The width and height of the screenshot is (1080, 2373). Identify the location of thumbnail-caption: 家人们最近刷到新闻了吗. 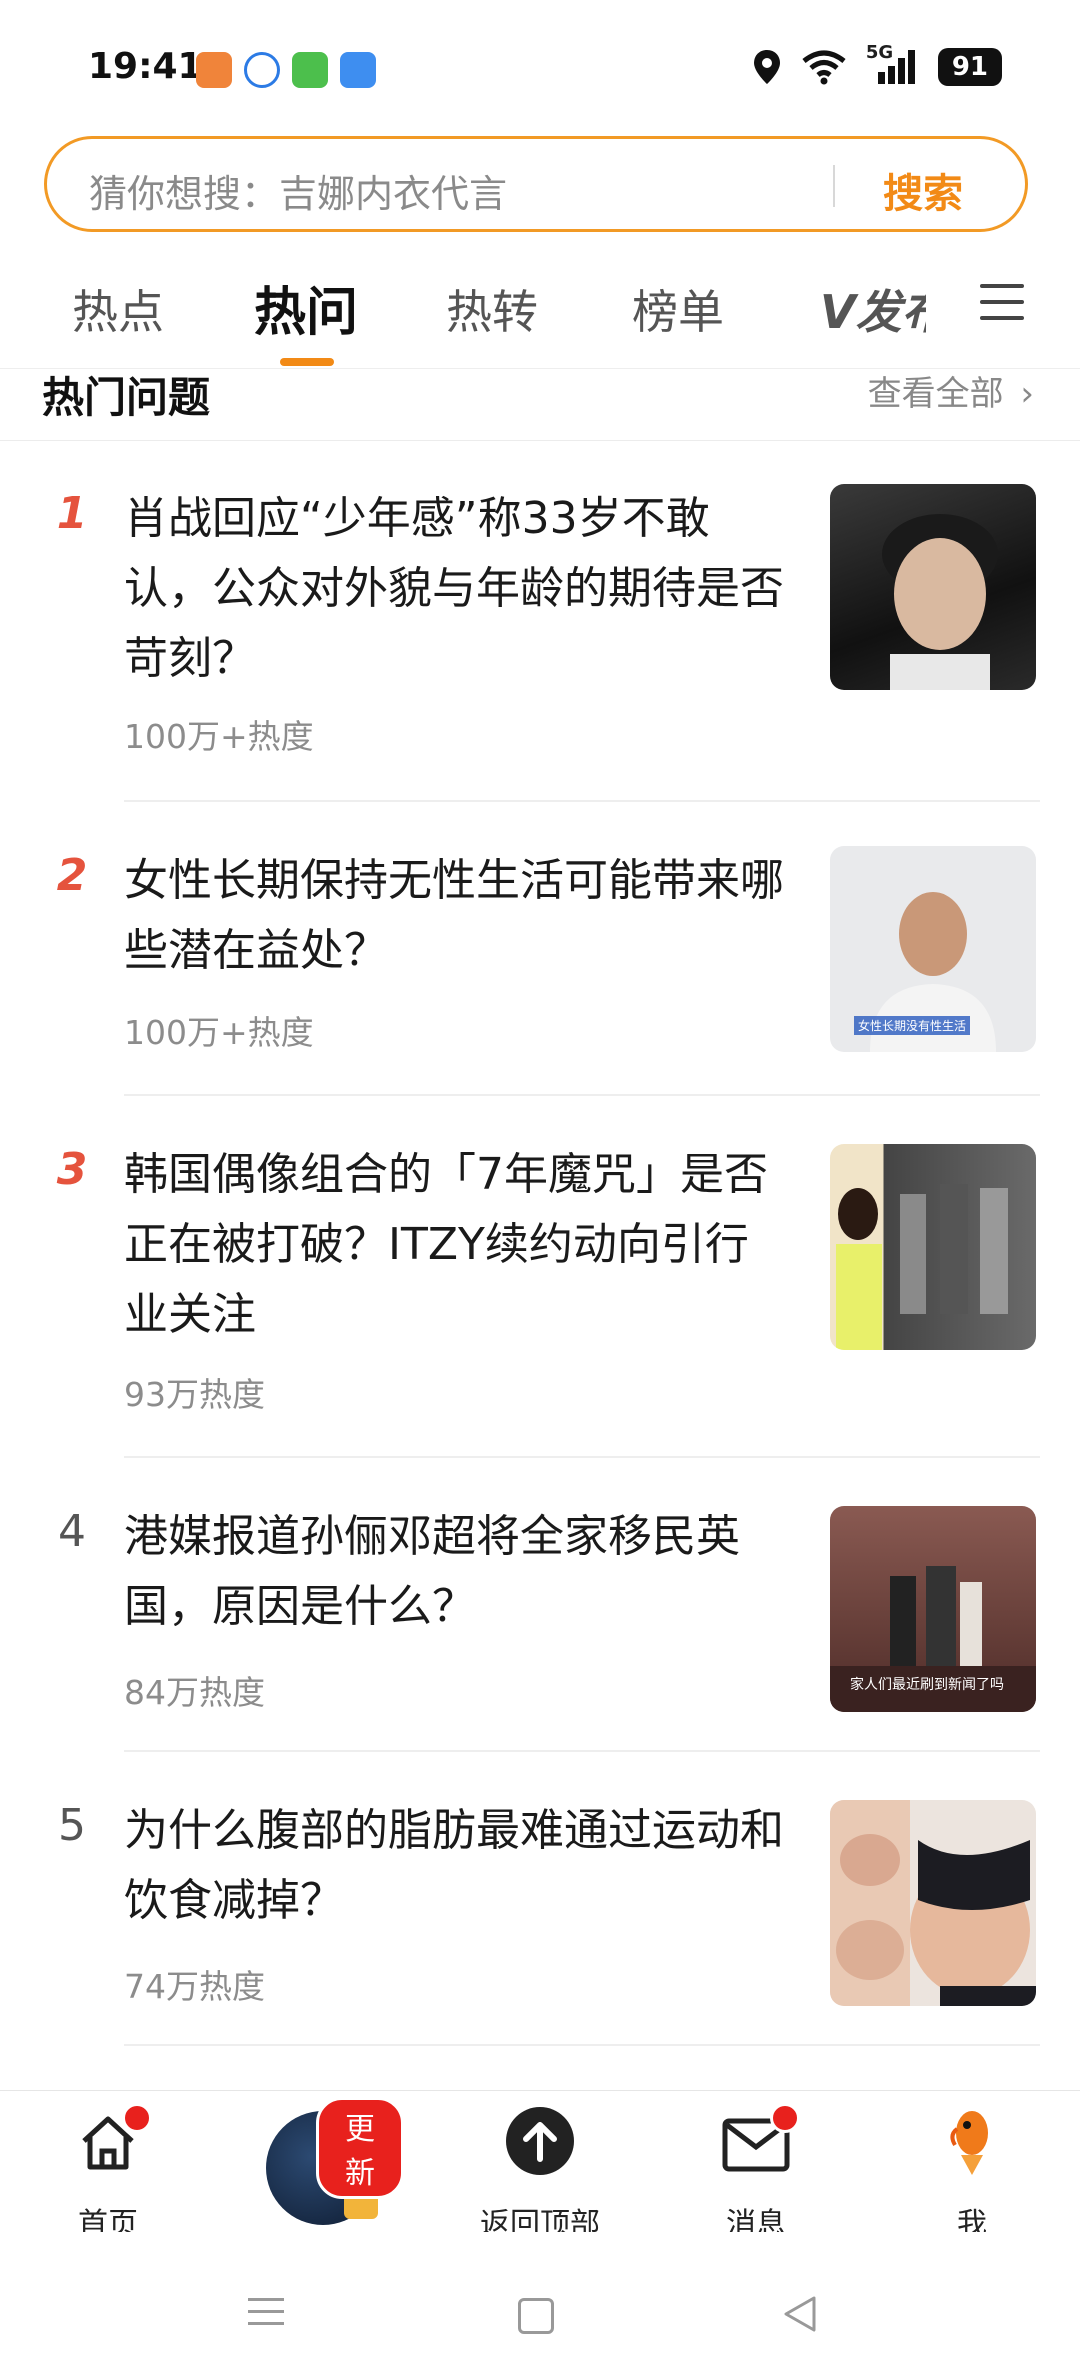
(927, 1685).